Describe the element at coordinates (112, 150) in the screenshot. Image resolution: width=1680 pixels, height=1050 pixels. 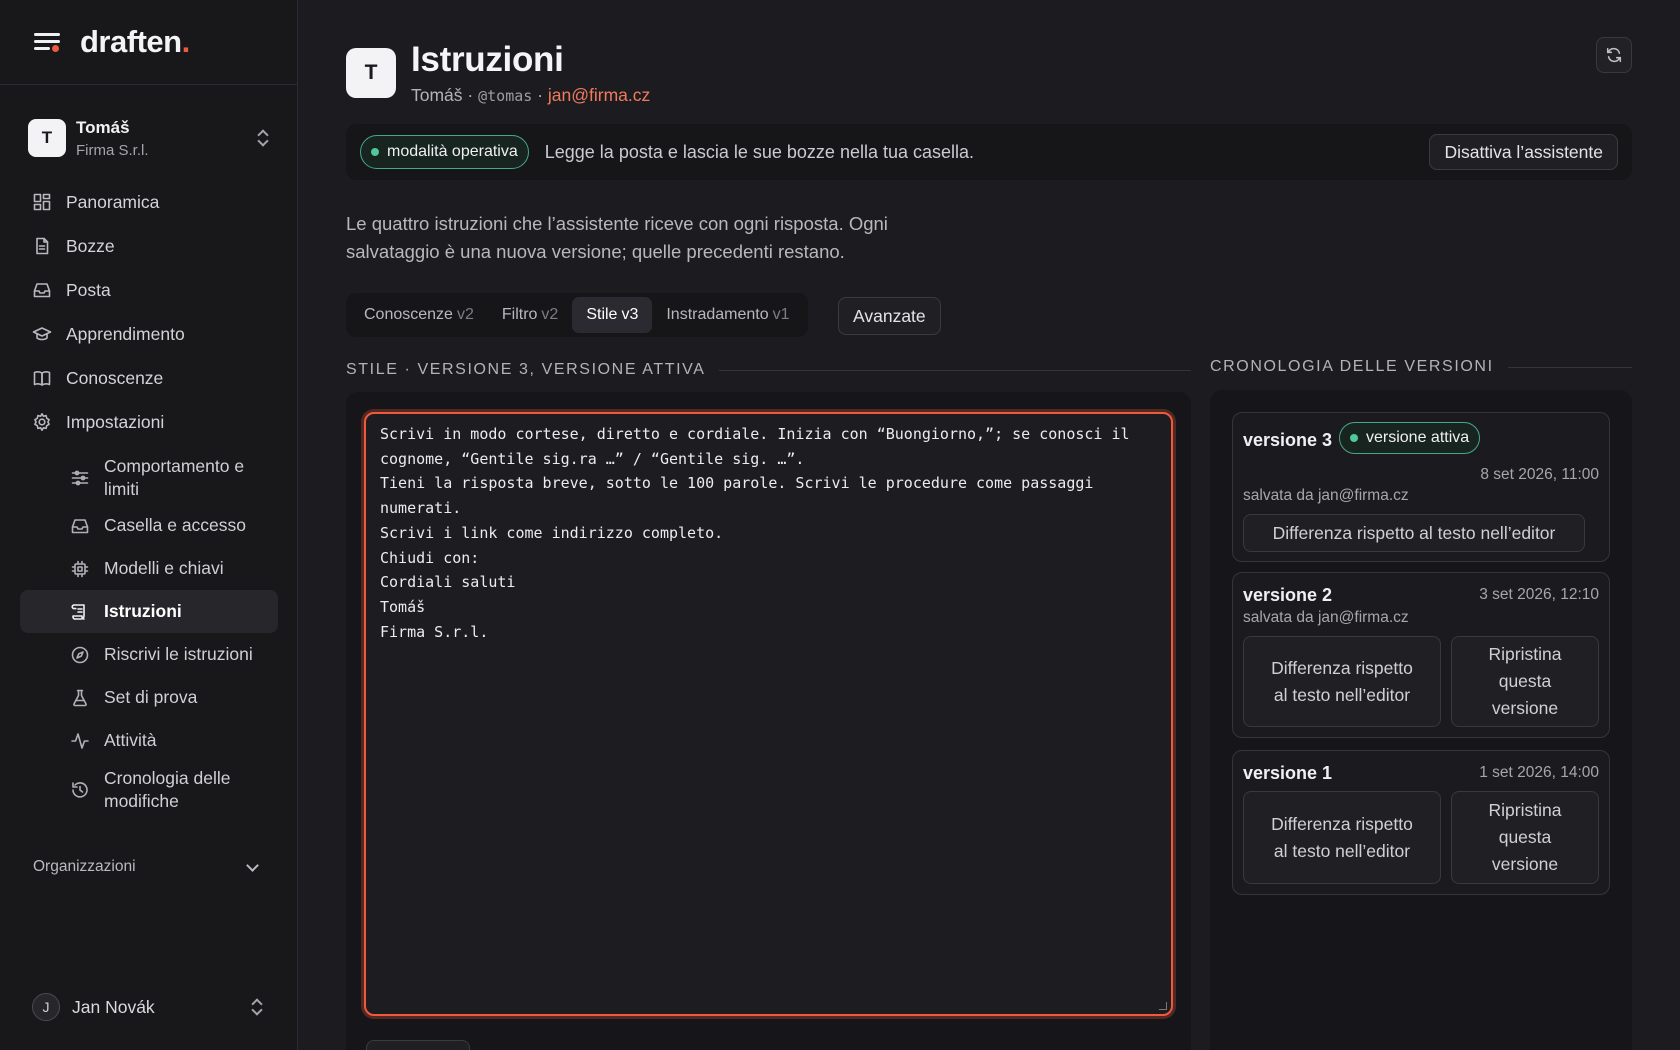
I see `account-org: Firma S.r.l.` at that location.